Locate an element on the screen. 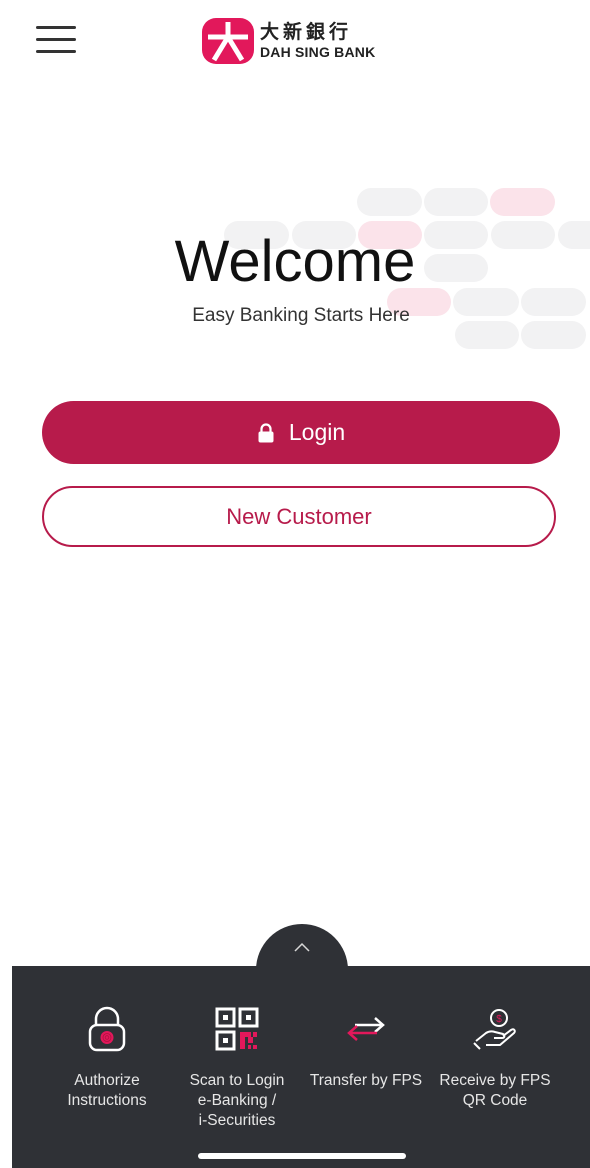 The image size is (590, 1168). dah-sing-bank-logo: 大新銀行 DAH SING BANK is located at coordinates (288, 41).